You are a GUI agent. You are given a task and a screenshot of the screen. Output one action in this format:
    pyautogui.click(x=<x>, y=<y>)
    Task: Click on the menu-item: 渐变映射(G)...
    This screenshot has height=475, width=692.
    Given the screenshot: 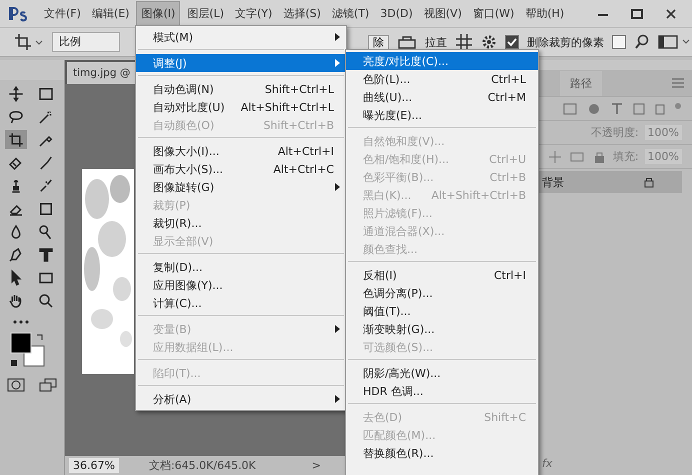 What is the action you would take?
    pyautogui.click(x=442, y=329)
    